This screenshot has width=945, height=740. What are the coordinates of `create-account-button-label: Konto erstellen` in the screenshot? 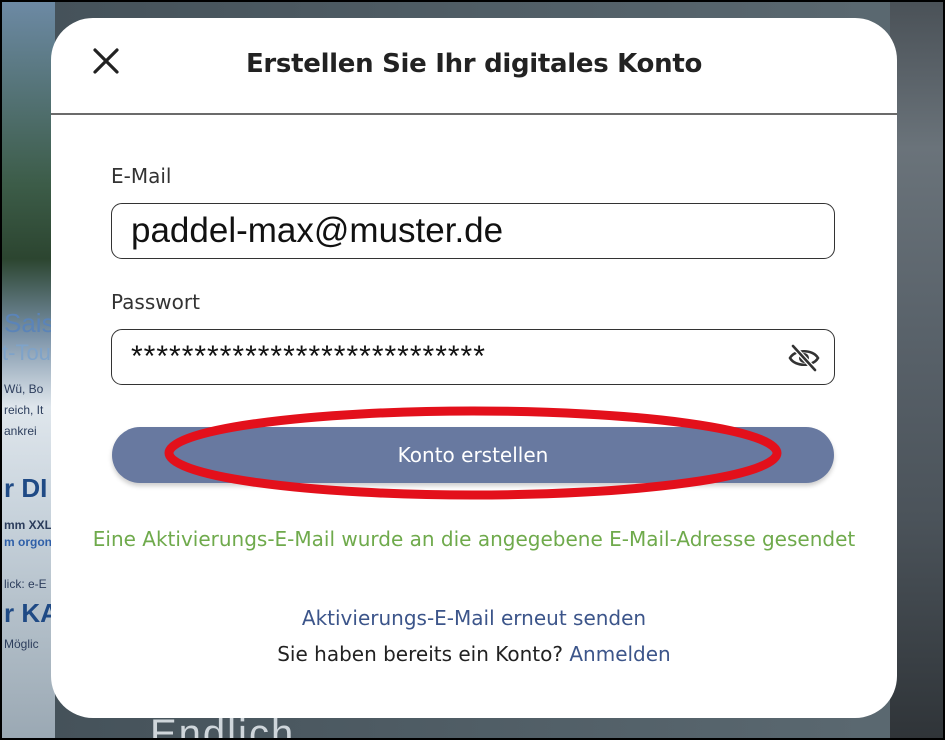 It's located at (473, 455).